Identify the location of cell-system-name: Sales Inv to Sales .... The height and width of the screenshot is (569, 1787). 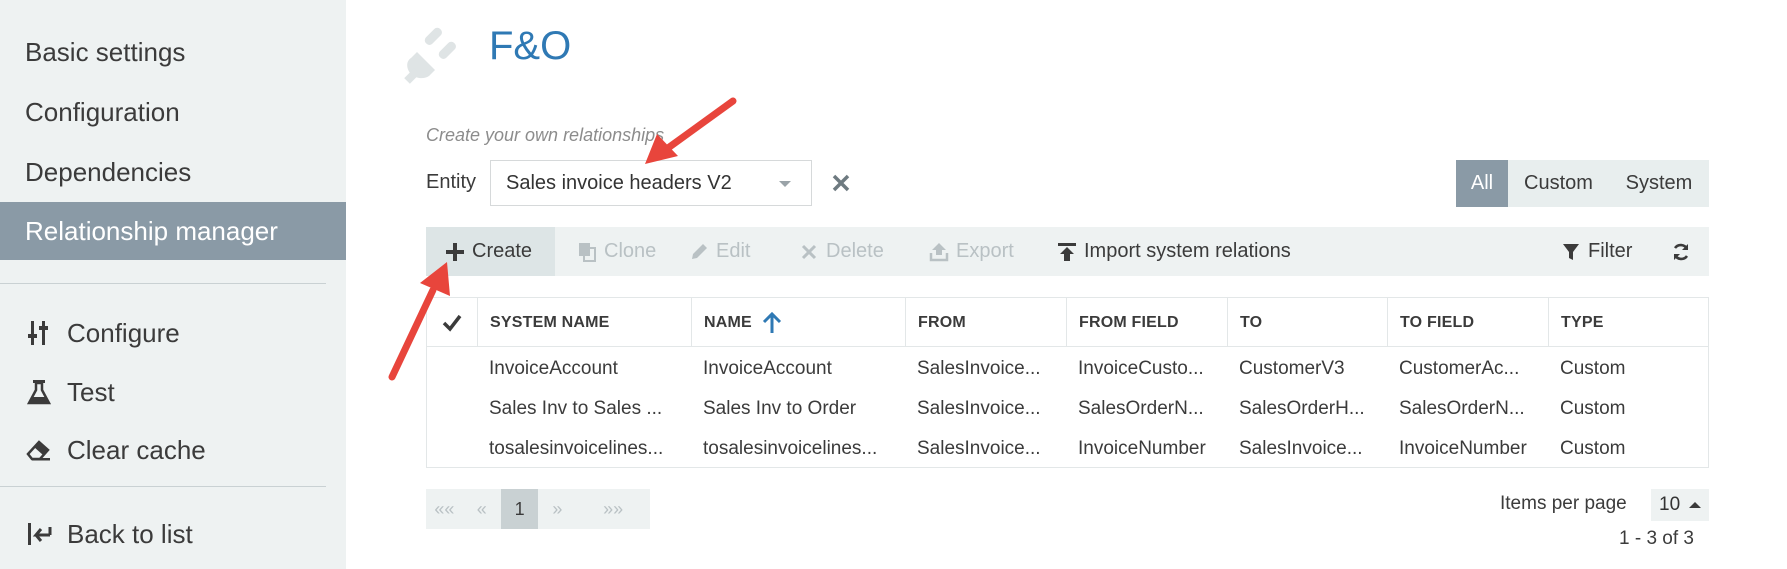
(576, 408).